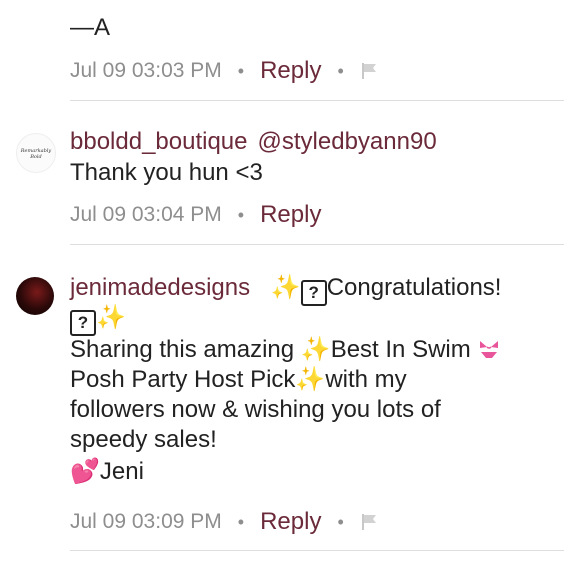 This screenshot has width=580, height=580. Describe the element at coordinates (146, 521) in the screenshot. I see `timestamp: Jul 09 03:09 PM` at that location.